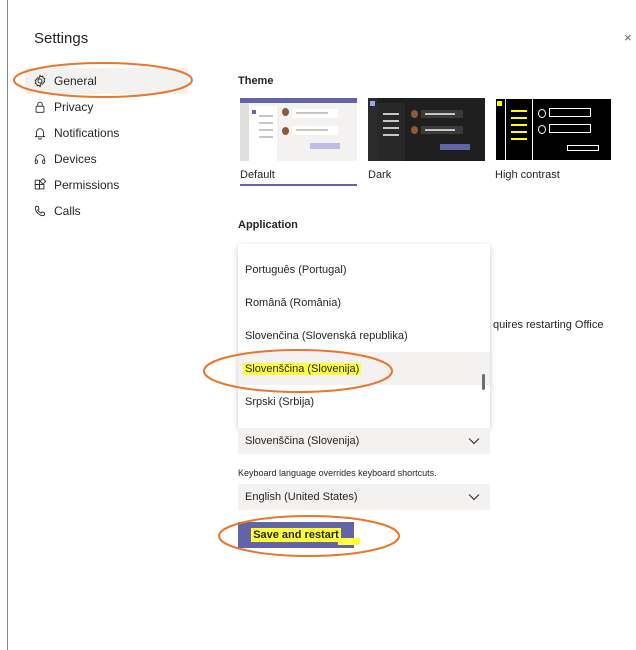  I want to click on phone-icon, so click(40, 211).